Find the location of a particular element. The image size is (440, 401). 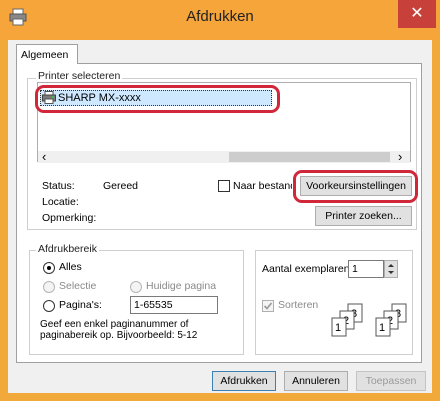

scroll-left-icon: ‹ is located at coordinates (44, 156).